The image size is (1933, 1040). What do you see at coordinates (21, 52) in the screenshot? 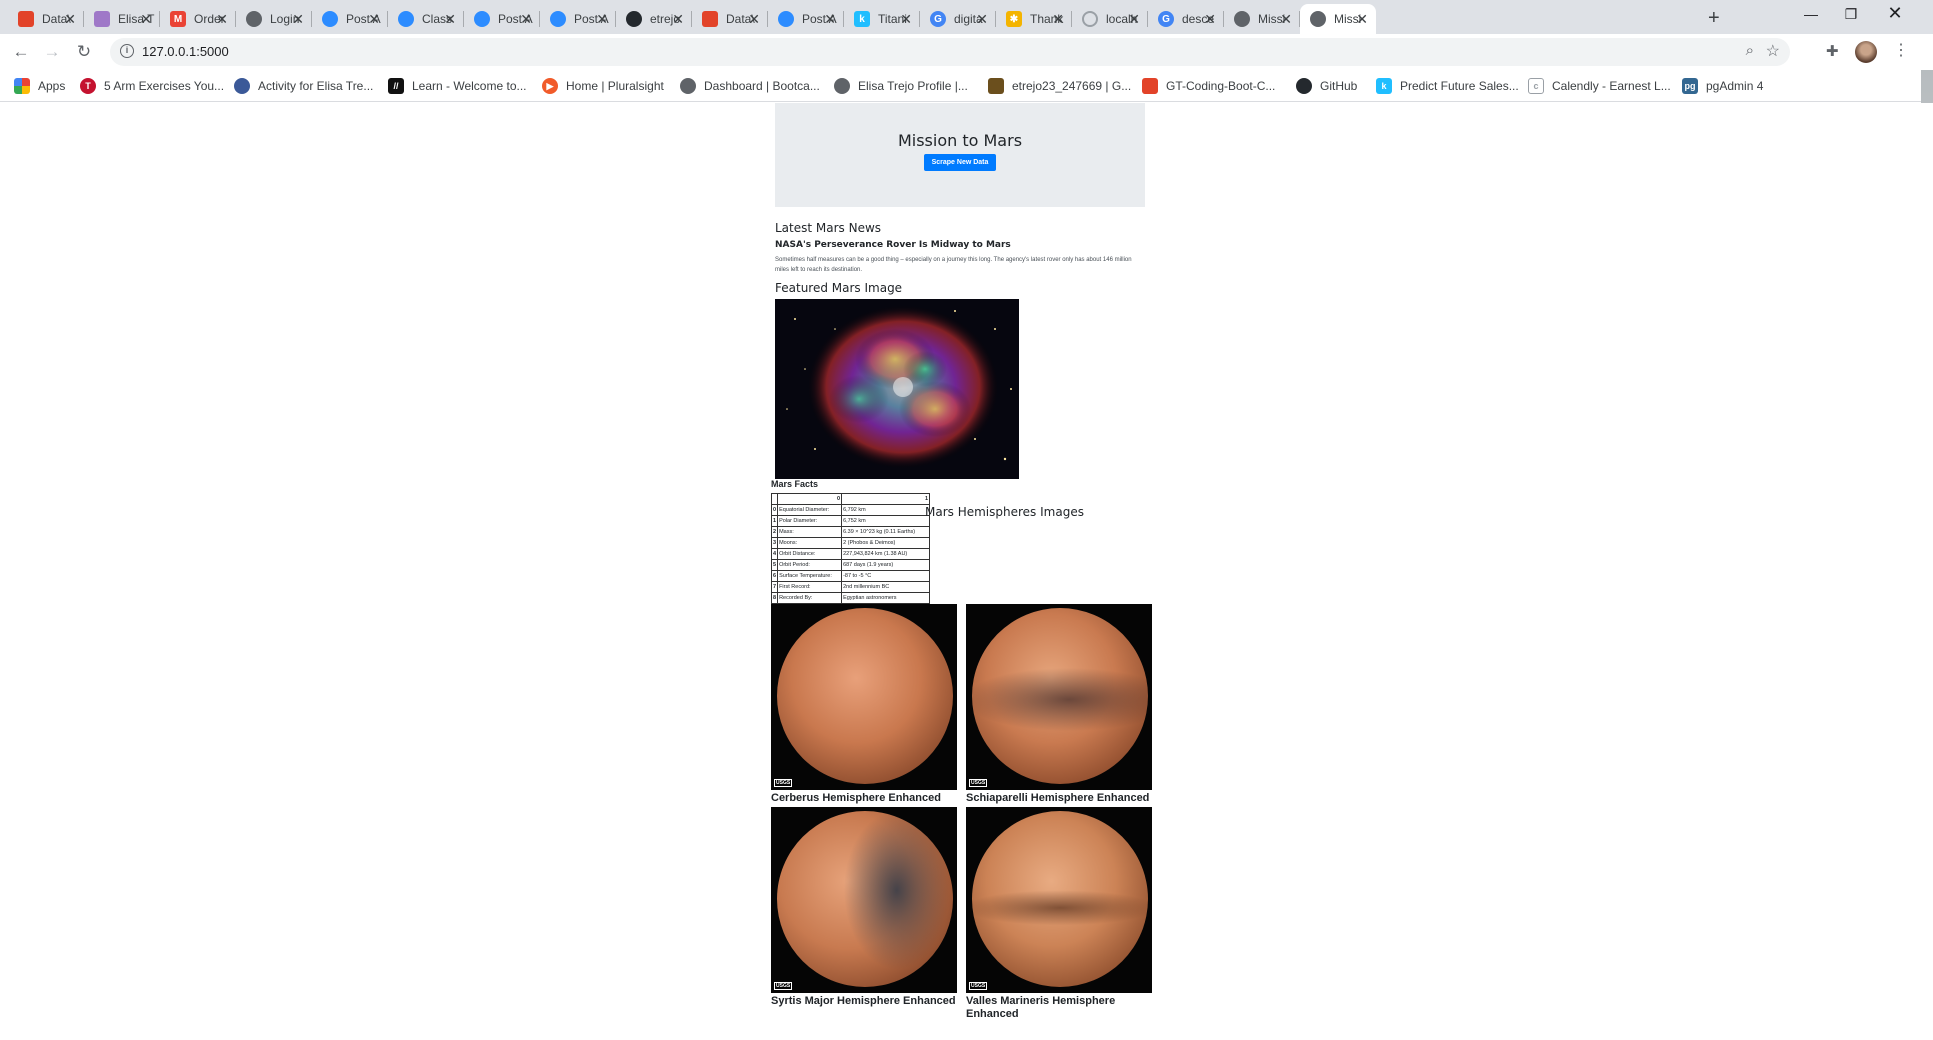
I see `back-icon: ←` at bounding box center [21, 52].